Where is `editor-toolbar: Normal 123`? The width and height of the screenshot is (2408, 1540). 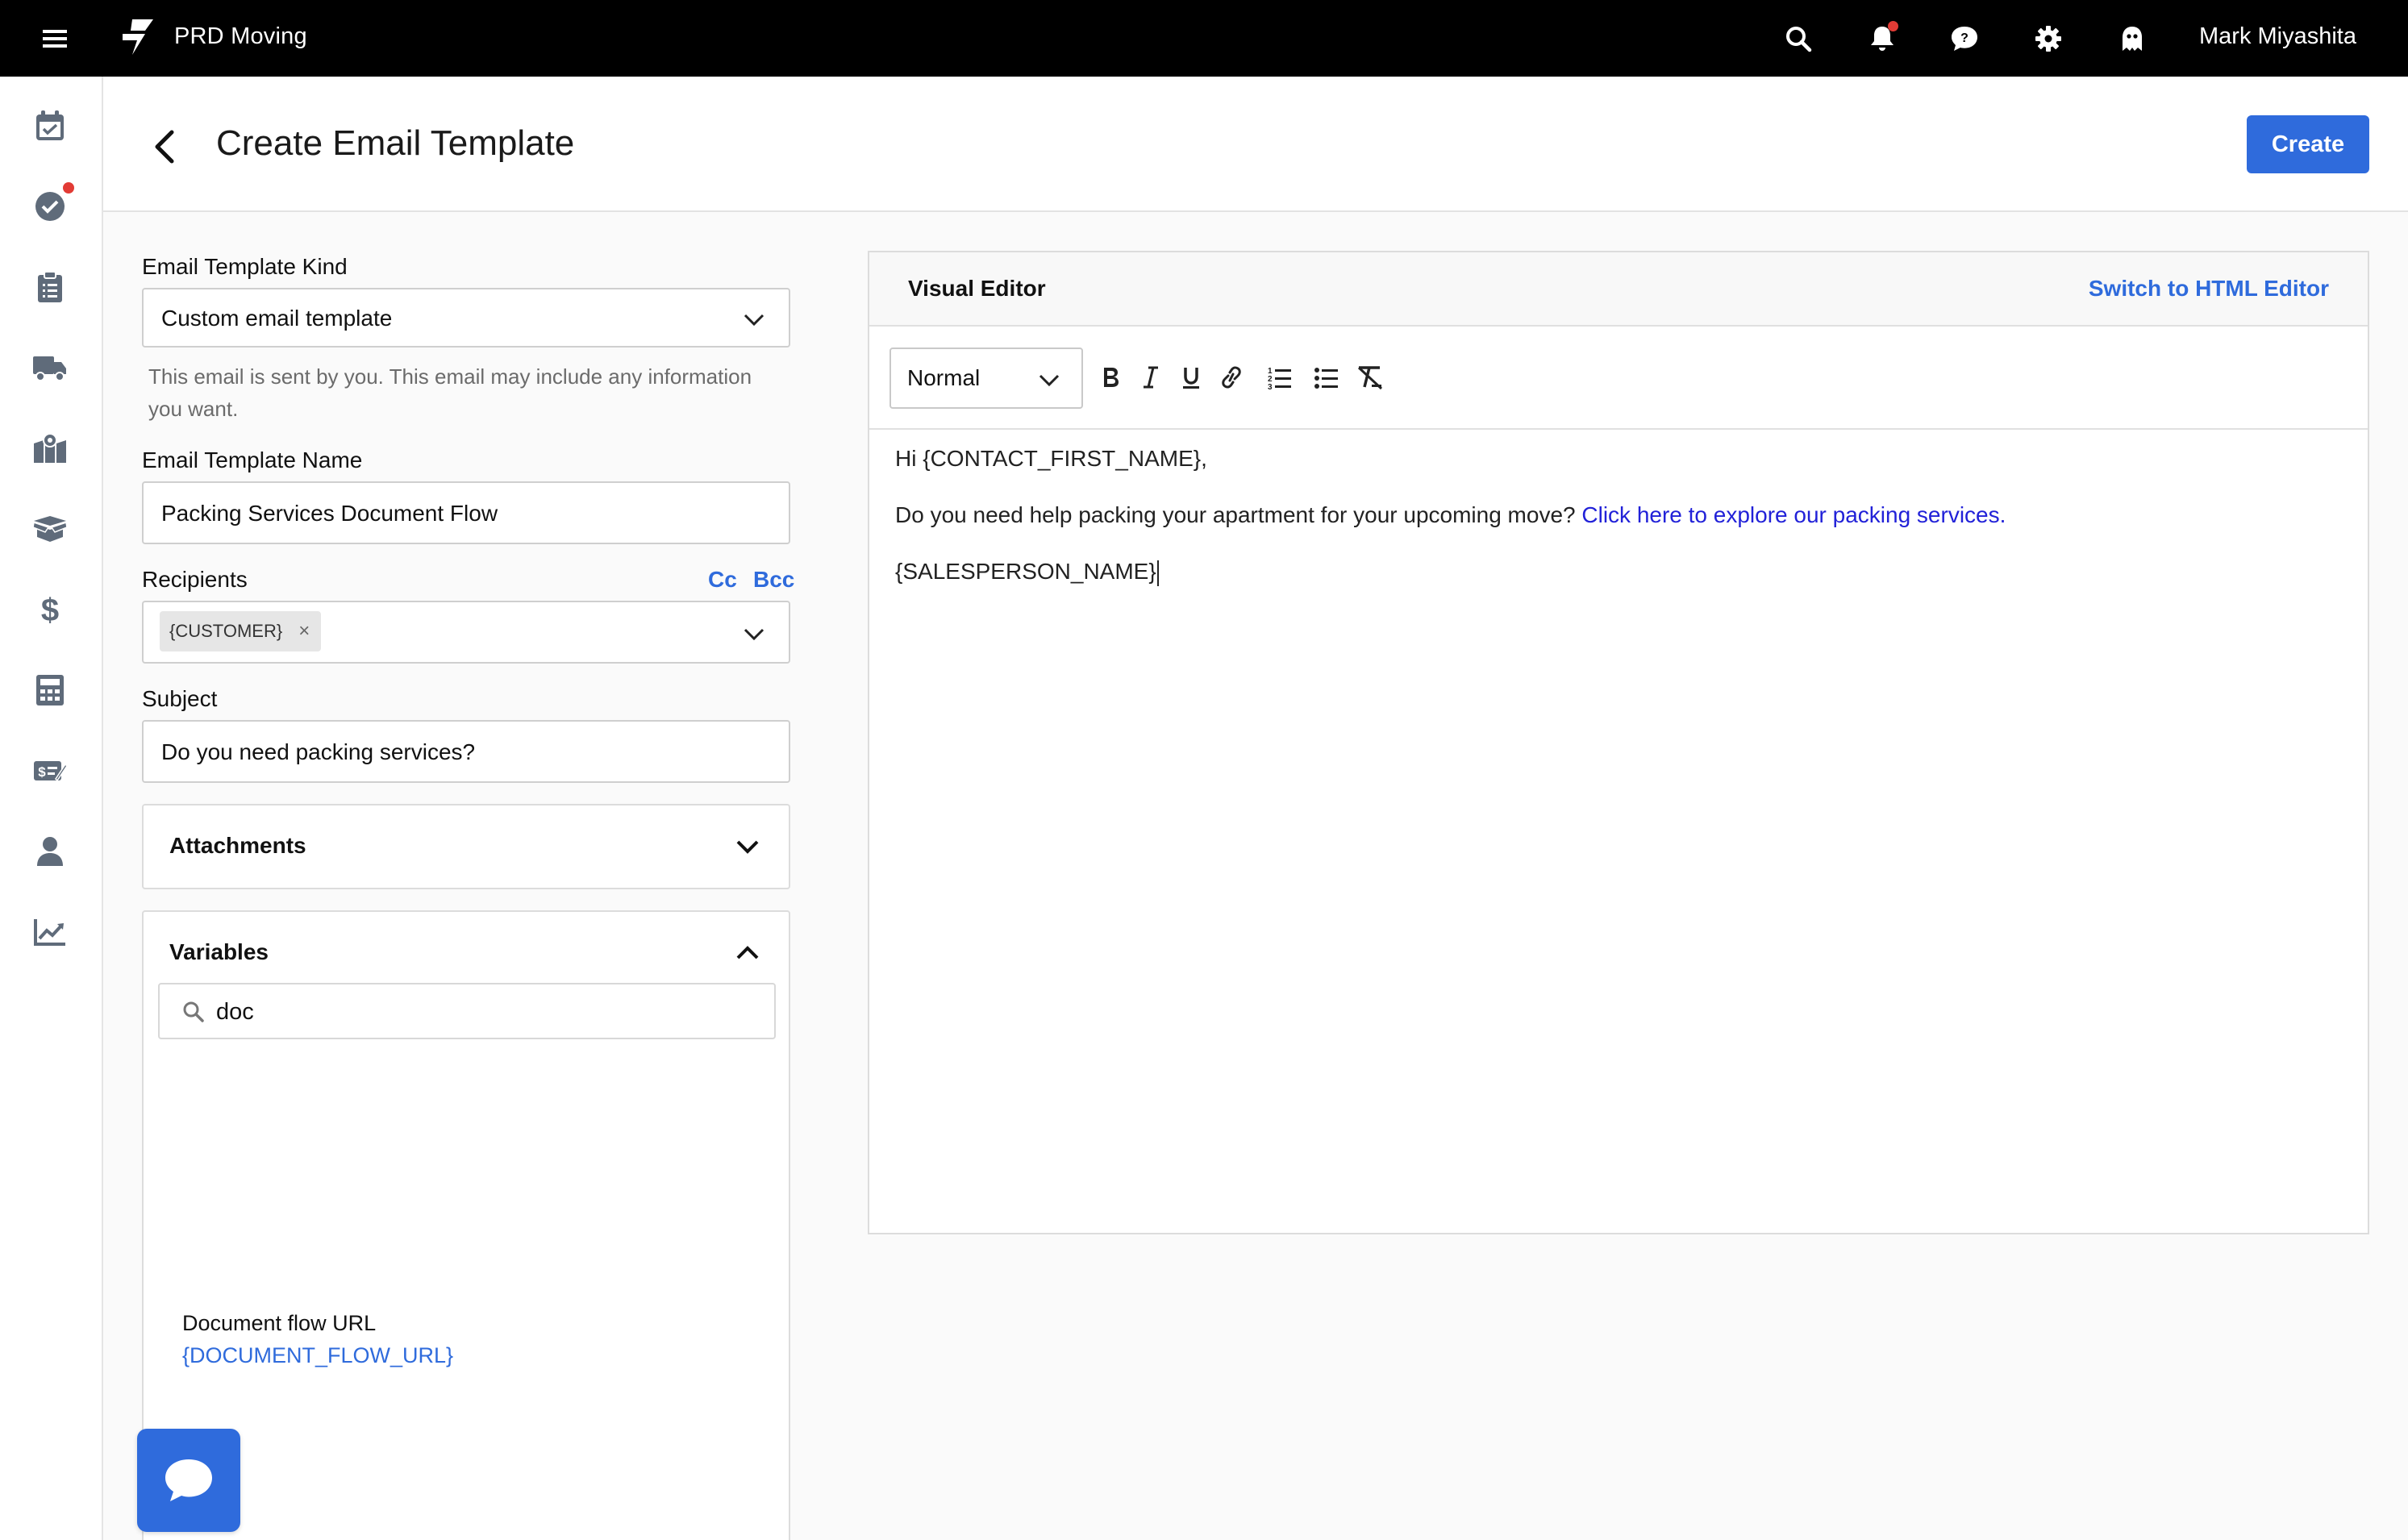 editor-toolbar: Normal 123 is located at coordinates (1618, 378).